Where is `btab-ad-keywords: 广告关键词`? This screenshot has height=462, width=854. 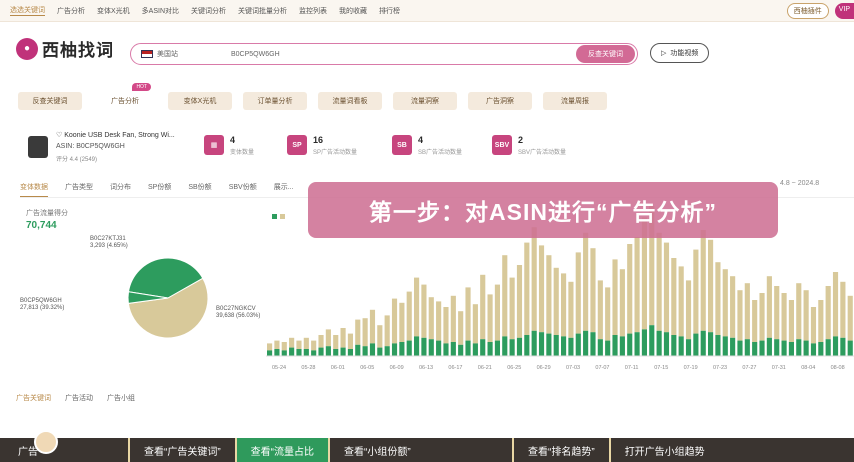
btab-ad-keywords: 广告关键词 is located at coordinates (33, 398).